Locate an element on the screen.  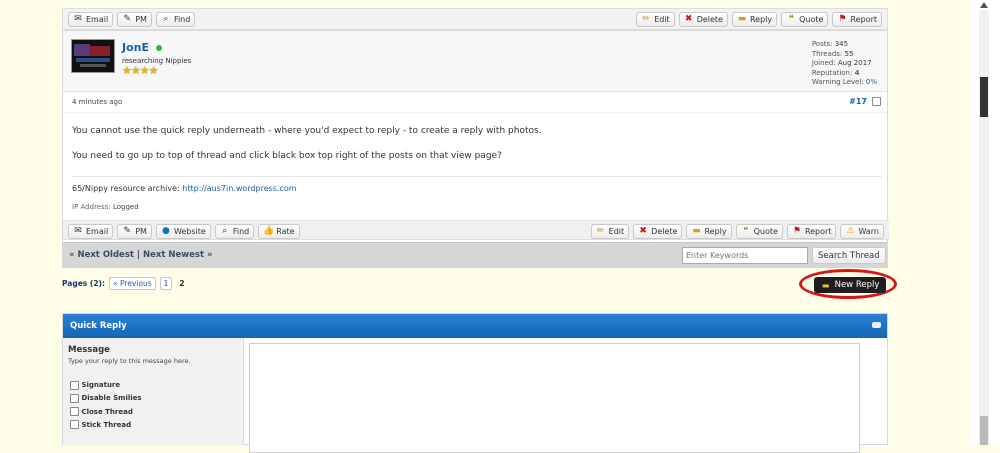
rank-stars: ★★★★ is located at coordinates (156, 70).